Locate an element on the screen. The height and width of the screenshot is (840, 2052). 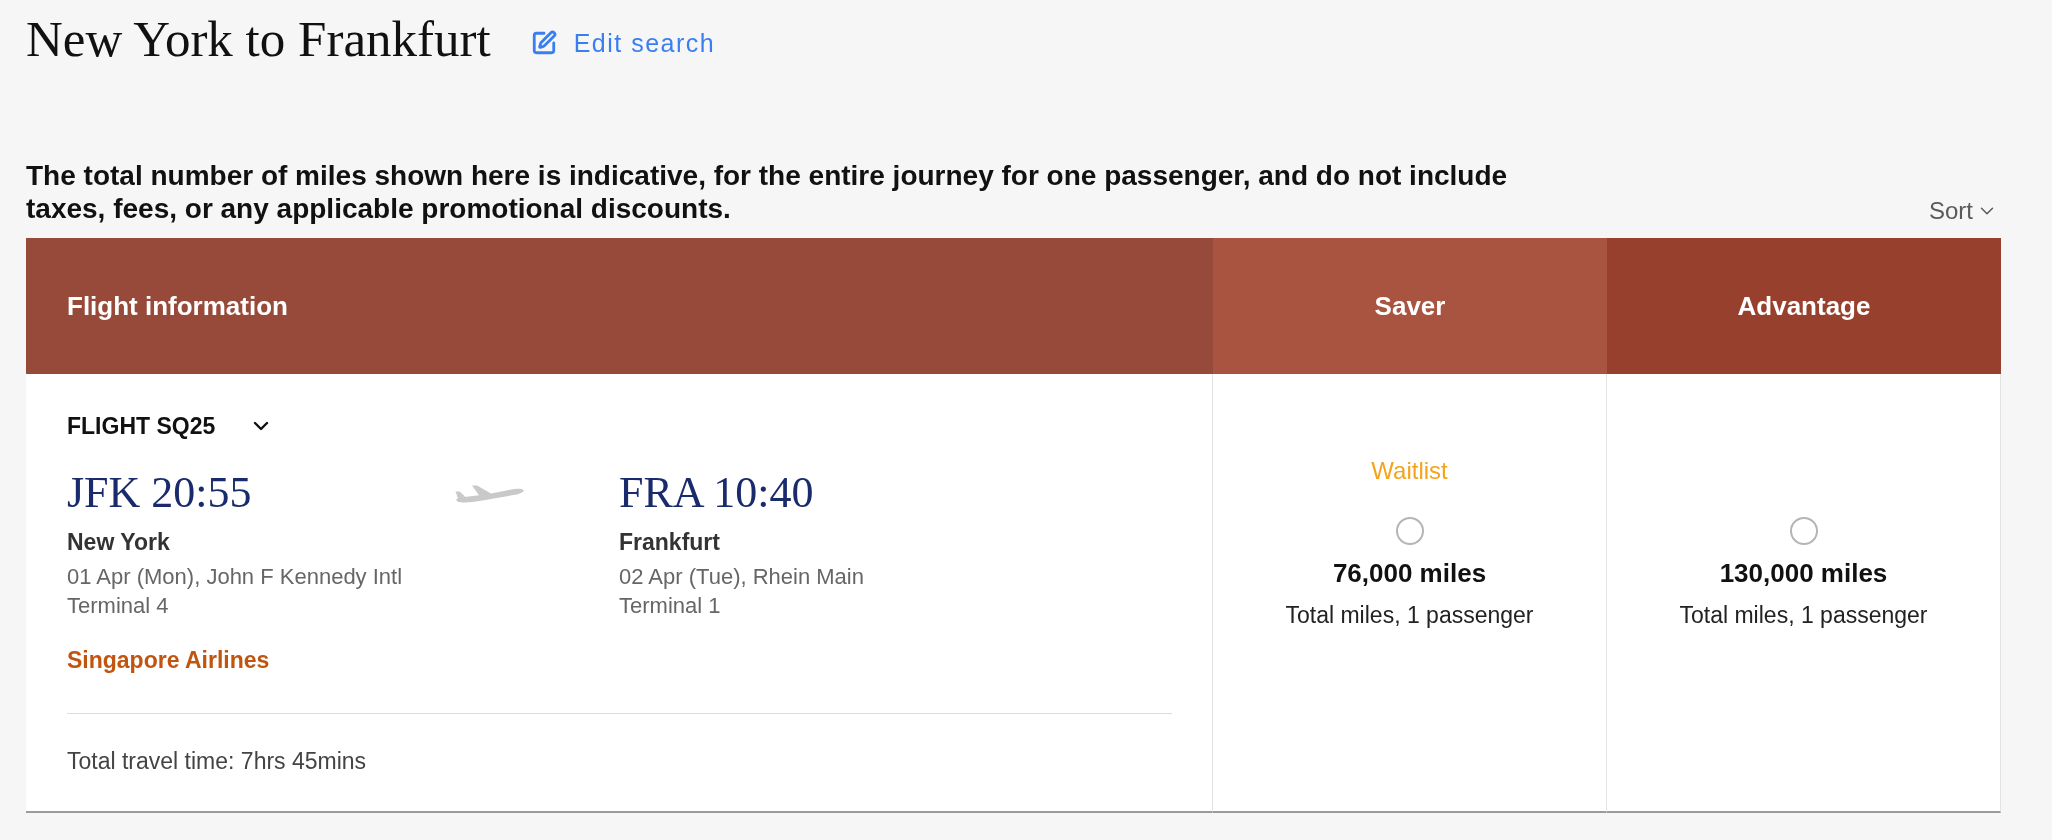
column-header: Flight information is located at coordinates (619, 306).